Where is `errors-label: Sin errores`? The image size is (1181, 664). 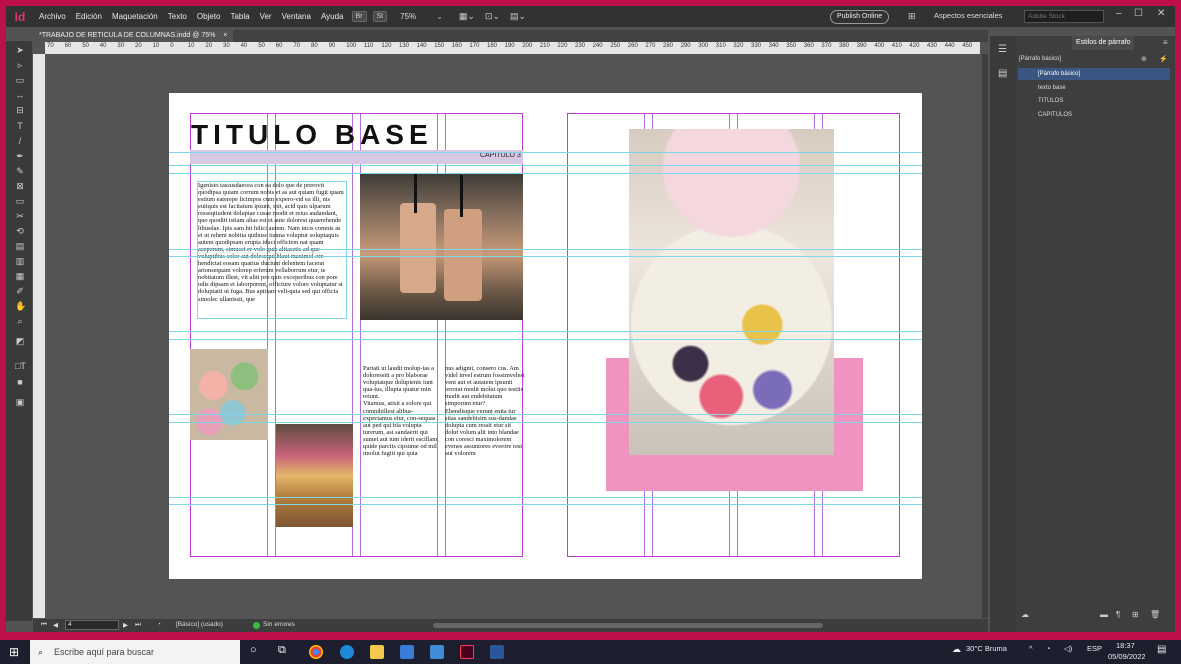
errors-label: Sin errores is located at coordinates (279, 624).